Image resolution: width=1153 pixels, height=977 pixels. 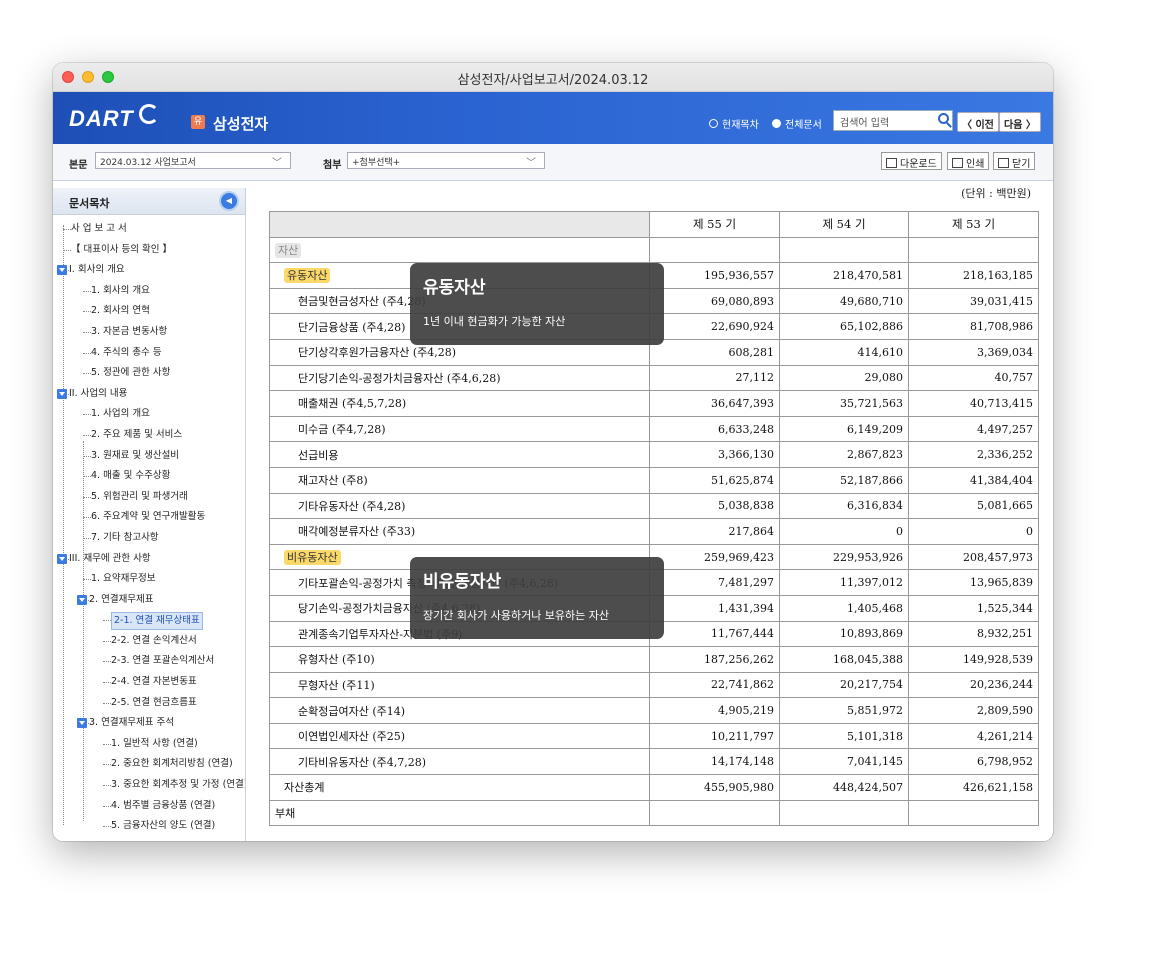 I want to click on toc-item: I. 회사의 개요, so click(x=149, y=270).